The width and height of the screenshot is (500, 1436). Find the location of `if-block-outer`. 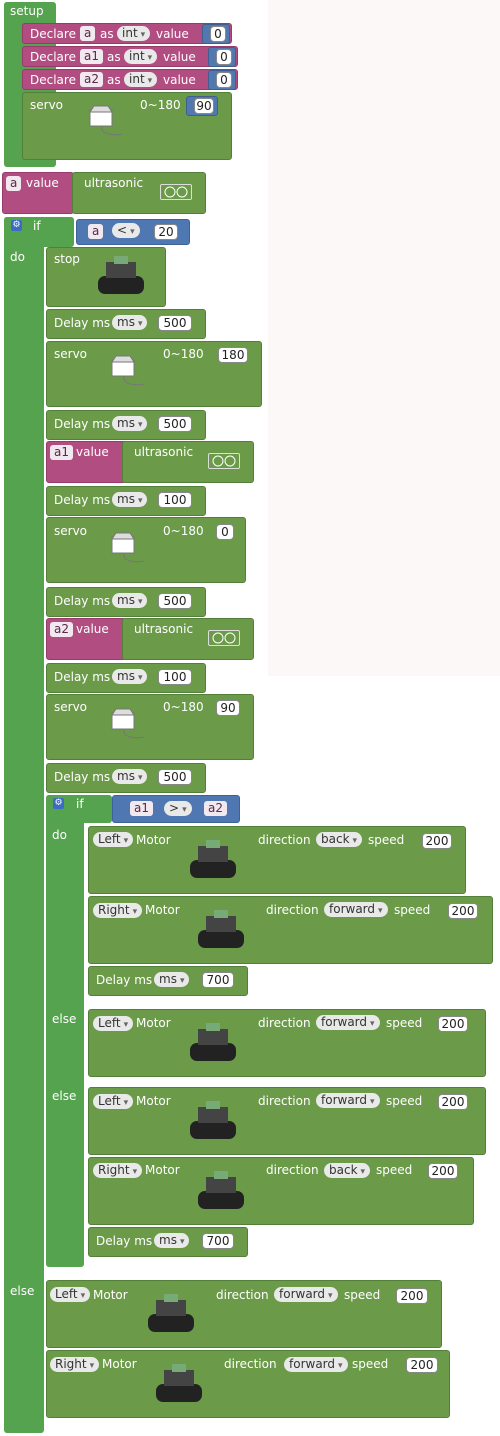

if-block-outer is located at coordinates (24, 825).